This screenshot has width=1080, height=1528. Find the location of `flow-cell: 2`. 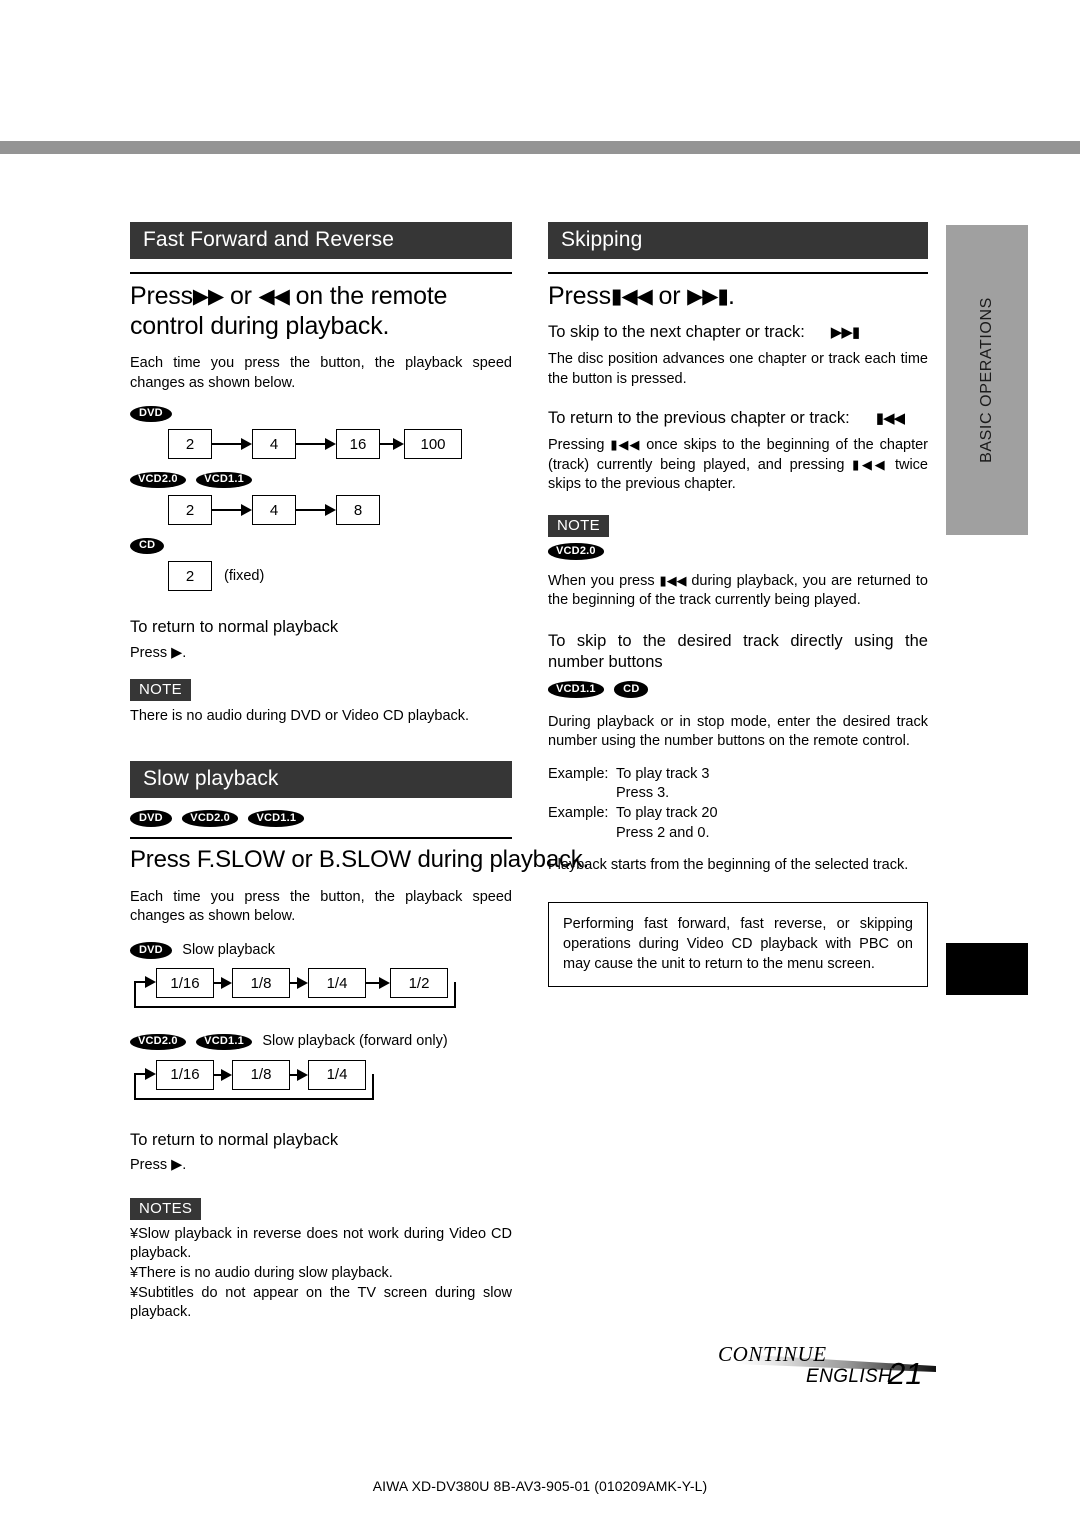

flow-cell: 2 is located at coordinates (190, 576).